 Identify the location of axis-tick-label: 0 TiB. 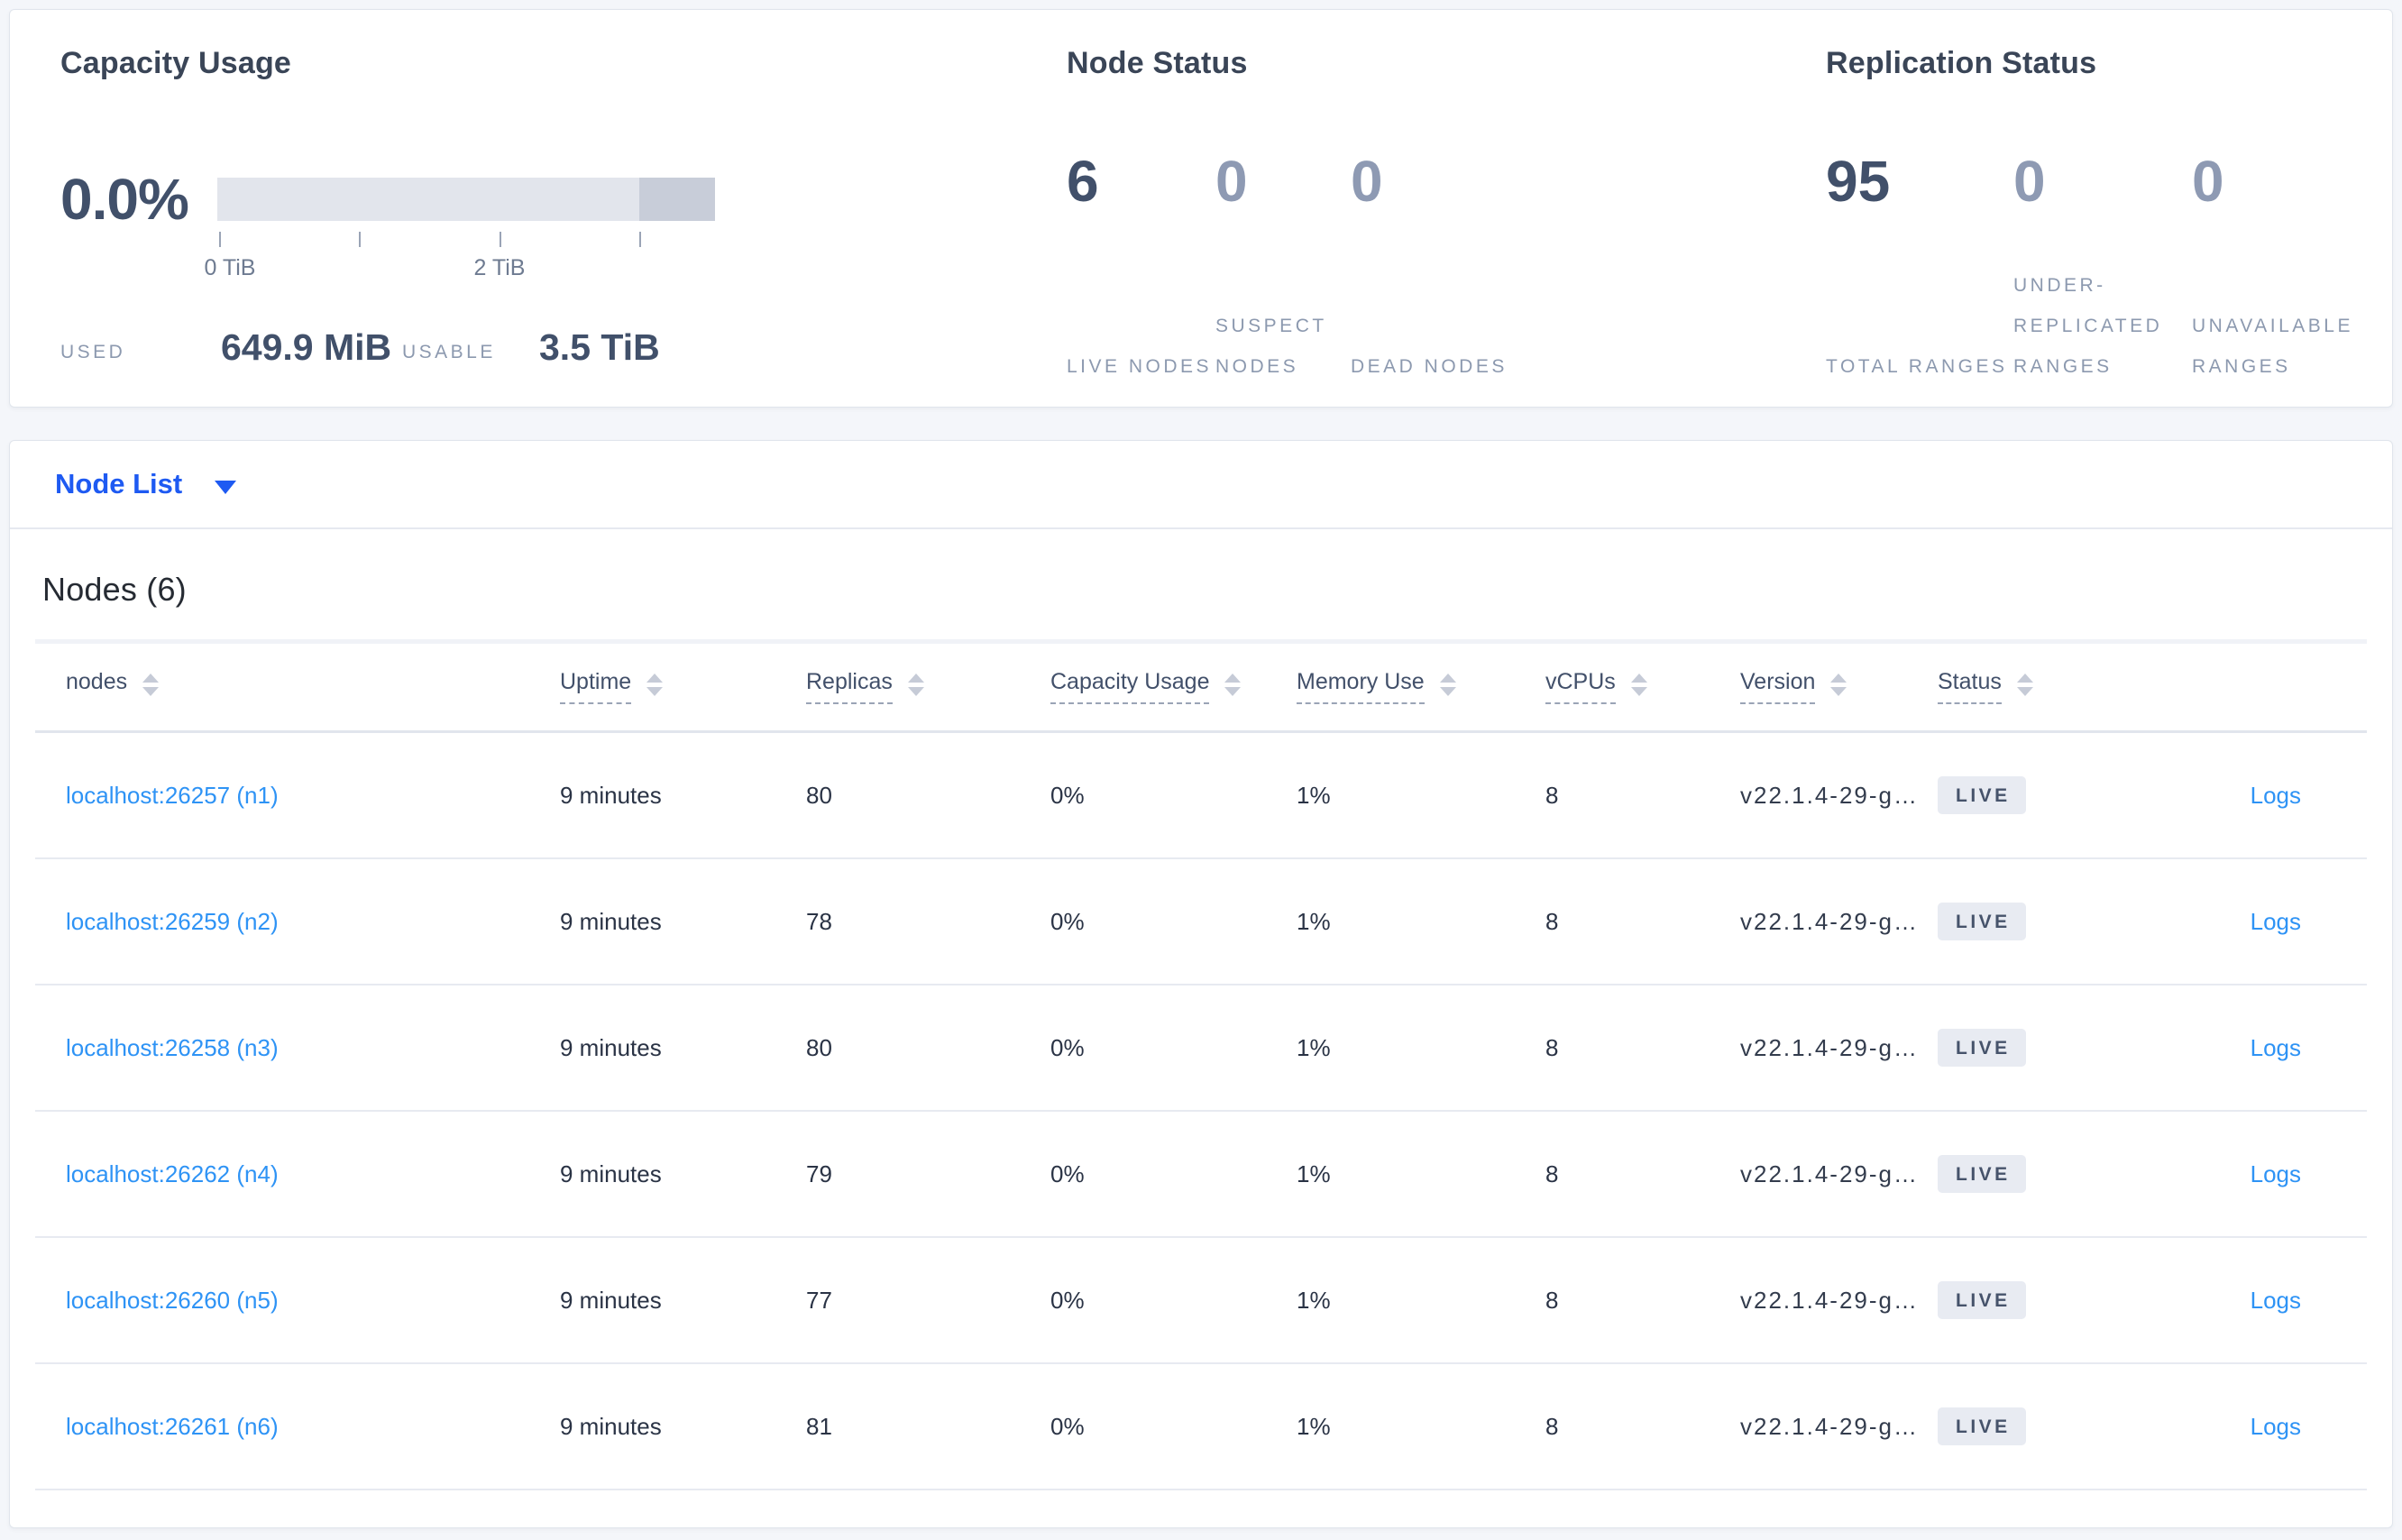
(230, 267).